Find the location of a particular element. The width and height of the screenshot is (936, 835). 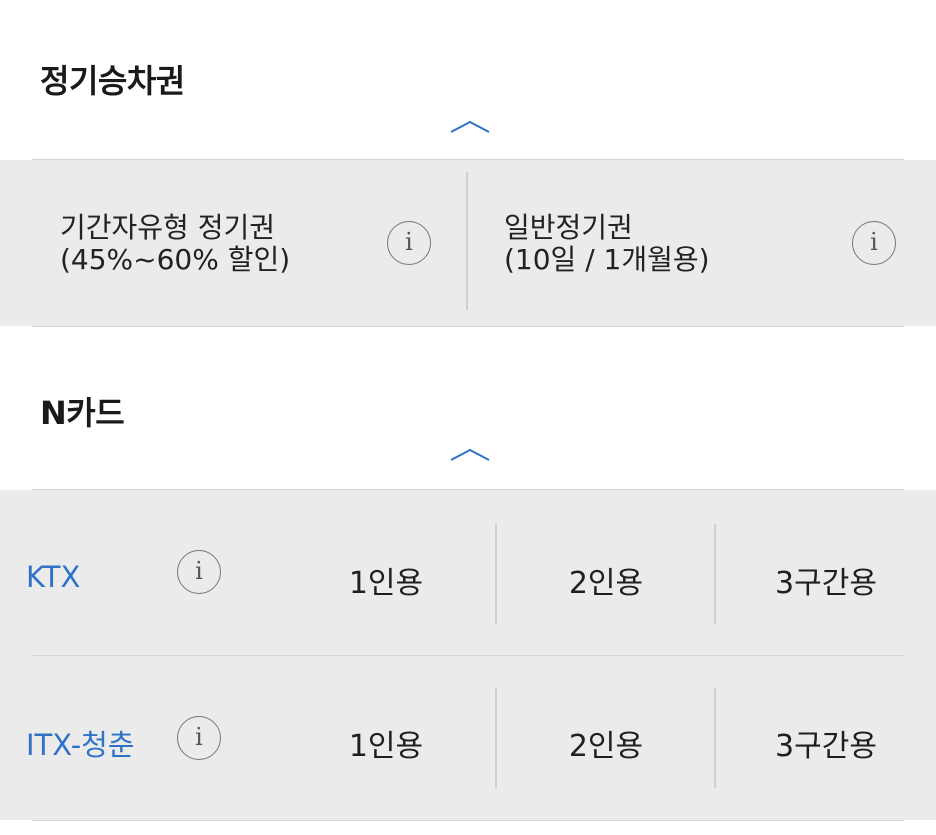

season-pass-option-discount: 기간자유형 정기권 (45%~60% 할인) i is located at coordinates (234, 243).